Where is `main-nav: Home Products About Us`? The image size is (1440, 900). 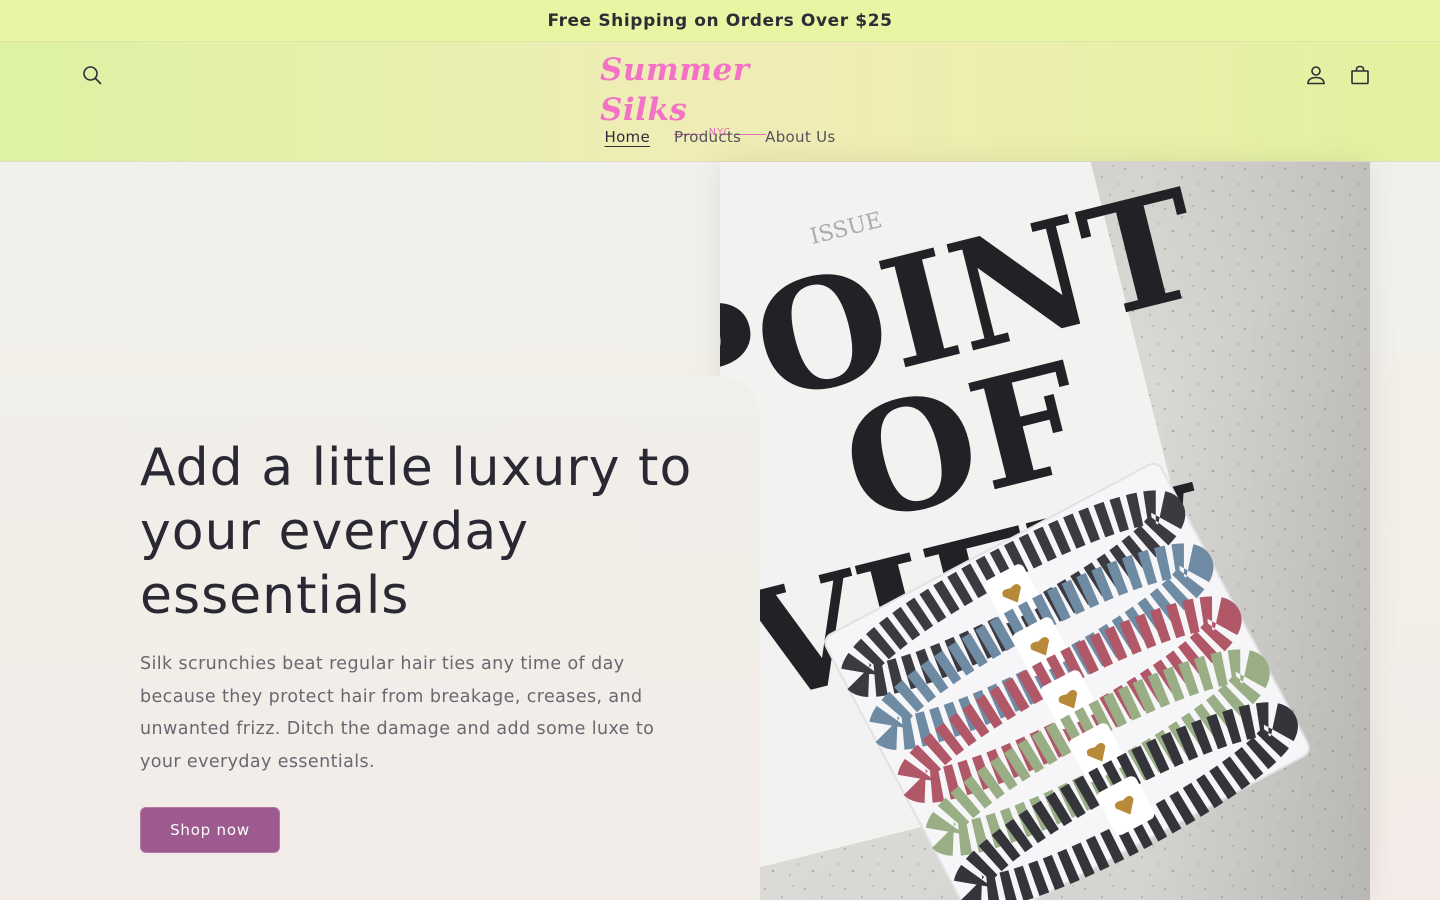 main-nav: Home Products About Us is located at coordinates (720, 140).